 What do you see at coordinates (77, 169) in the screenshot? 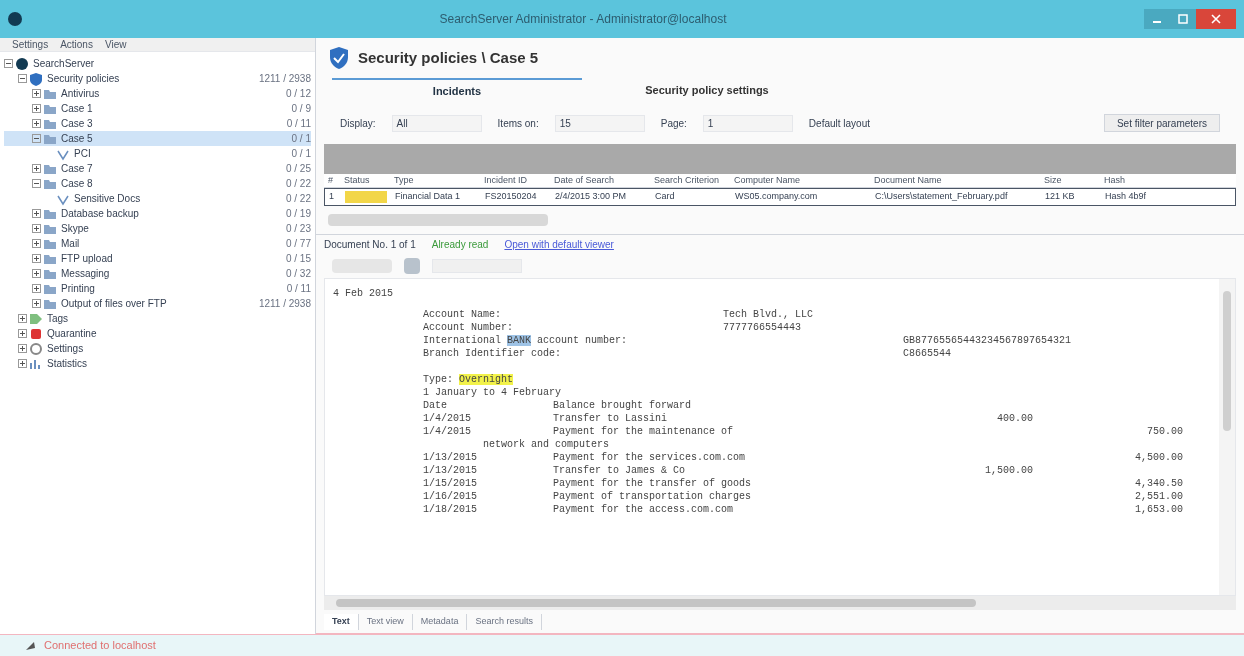
I see `tree-label: Case 7` at bounding box center [77, 169].